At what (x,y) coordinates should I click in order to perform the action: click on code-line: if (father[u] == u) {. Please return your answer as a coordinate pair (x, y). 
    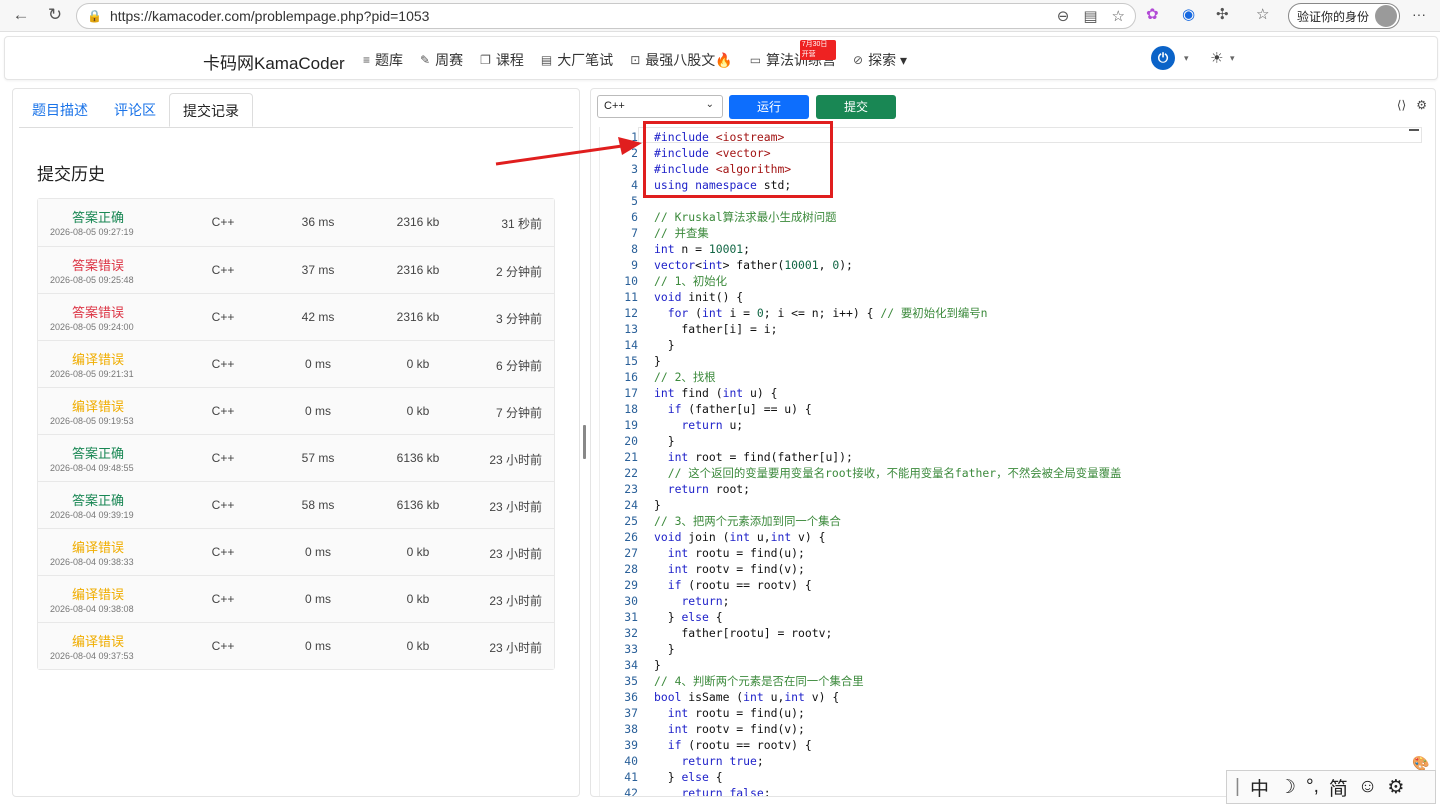
    Looking at the image, I should click on (733, 409).